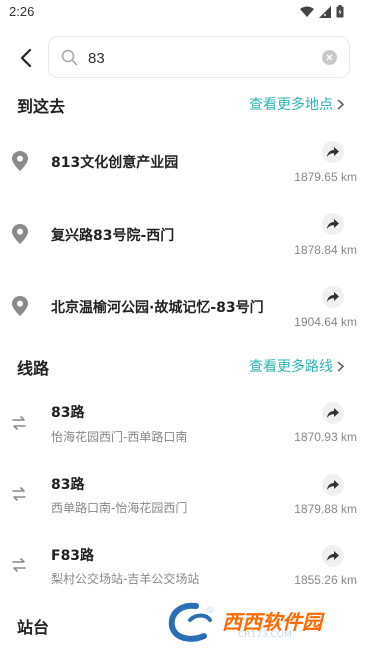 This screenshot has height=651, width=366. Describe the element at coordinates (119, 437) in the screenshot. I see `route-stops: 怡海花园西门-西单路口南` at that location.